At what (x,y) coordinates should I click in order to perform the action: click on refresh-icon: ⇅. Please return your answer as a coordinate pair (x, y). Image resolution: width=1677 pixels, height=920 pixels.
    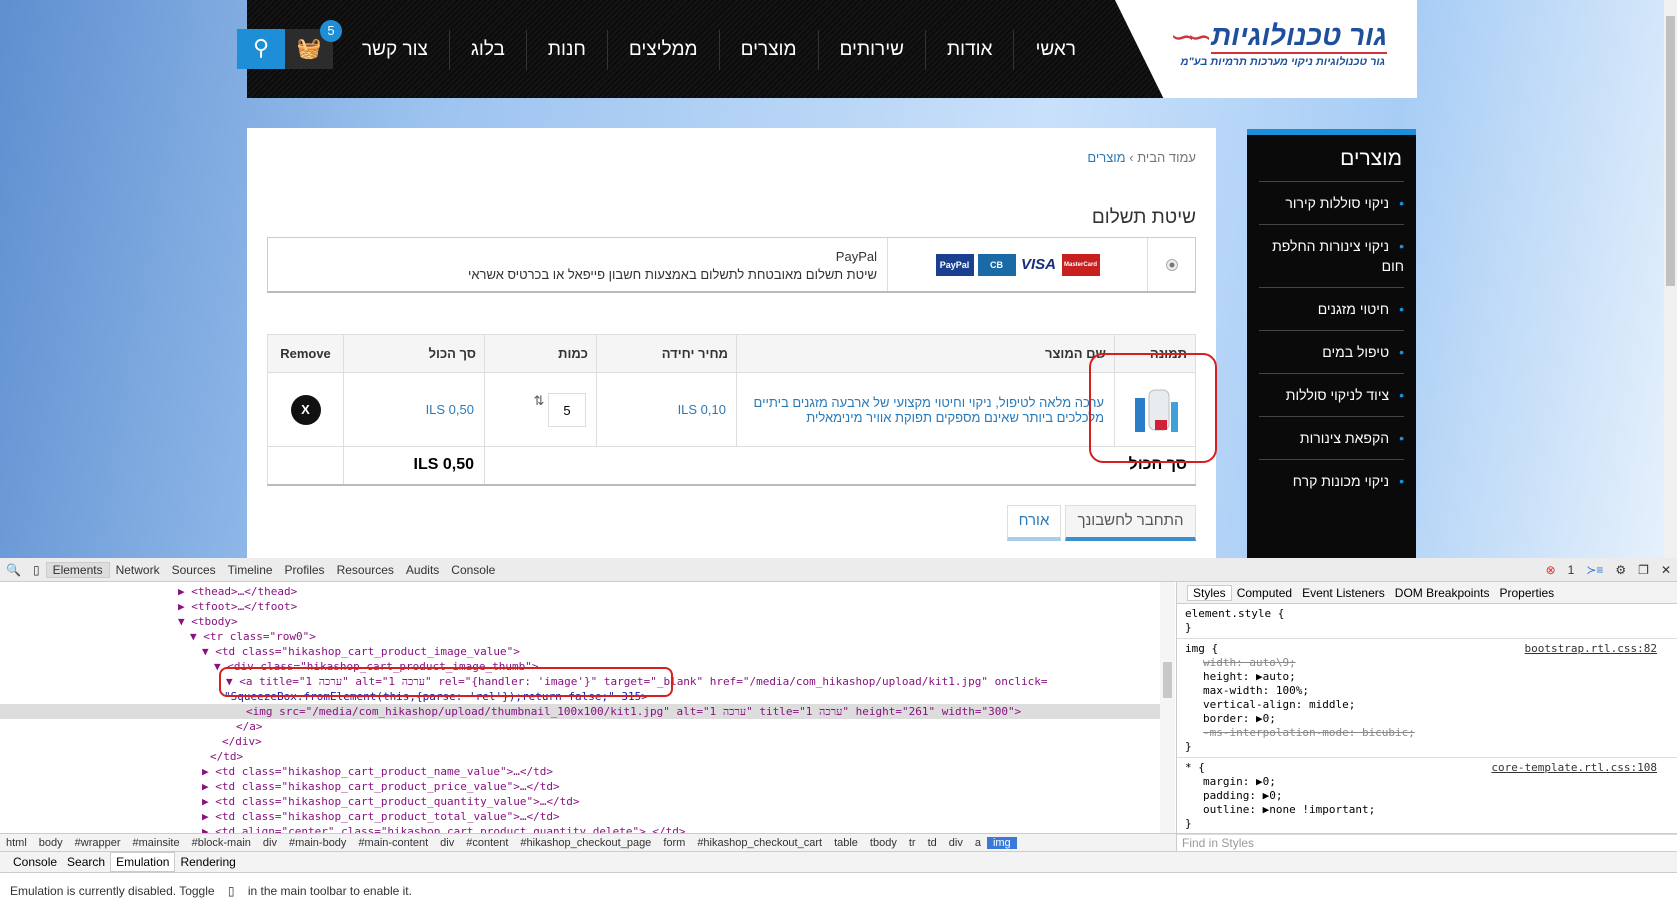
    Looking at the image, I should click on (538, 400).